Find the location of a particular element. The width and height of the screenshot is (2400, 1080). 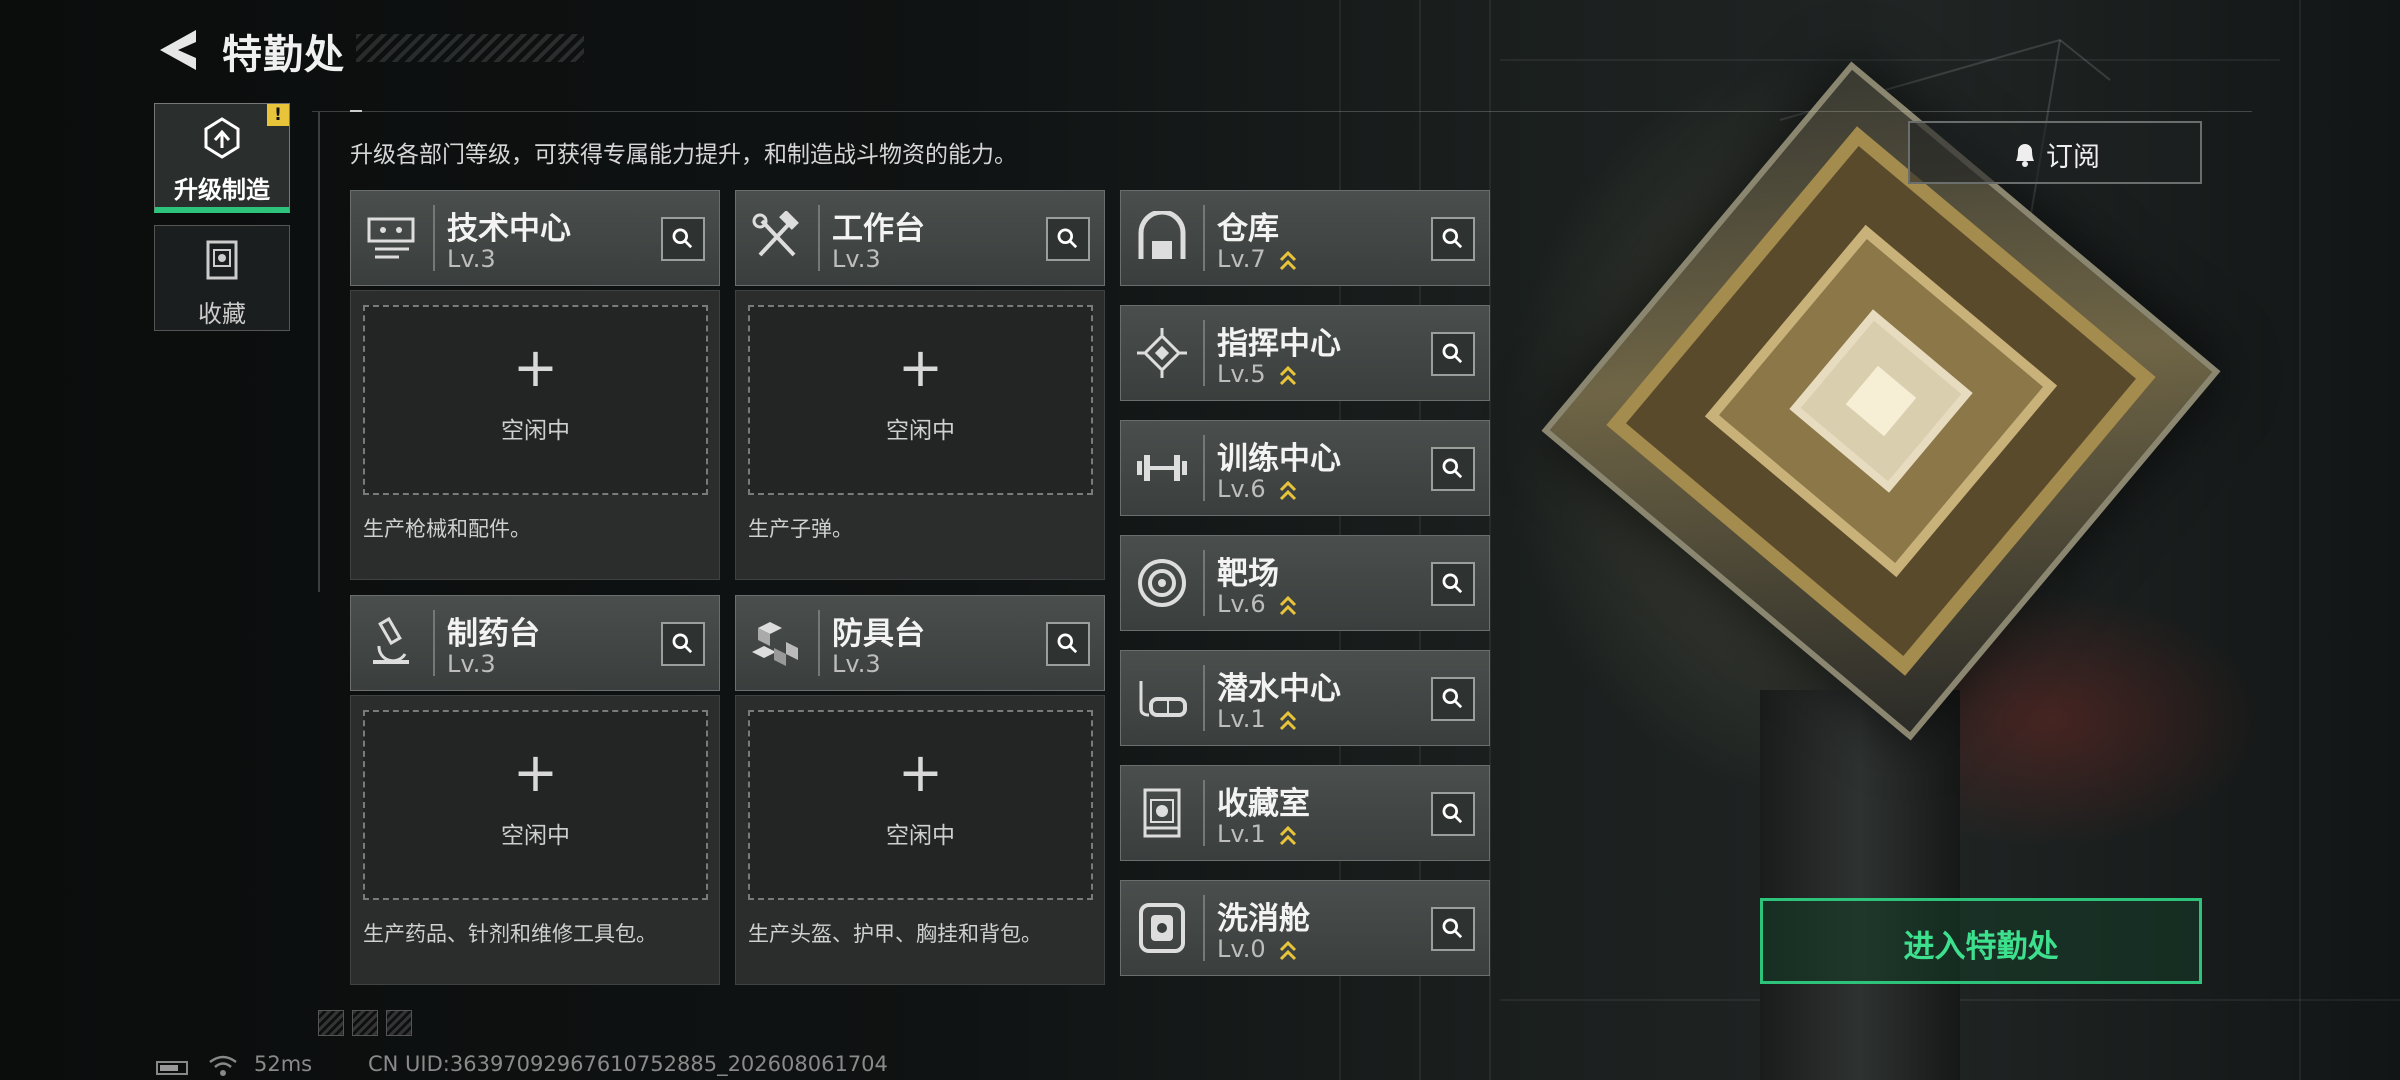

department-card-armor-bench: 防具台 Lv.3 is located at coordinates (920, 643).